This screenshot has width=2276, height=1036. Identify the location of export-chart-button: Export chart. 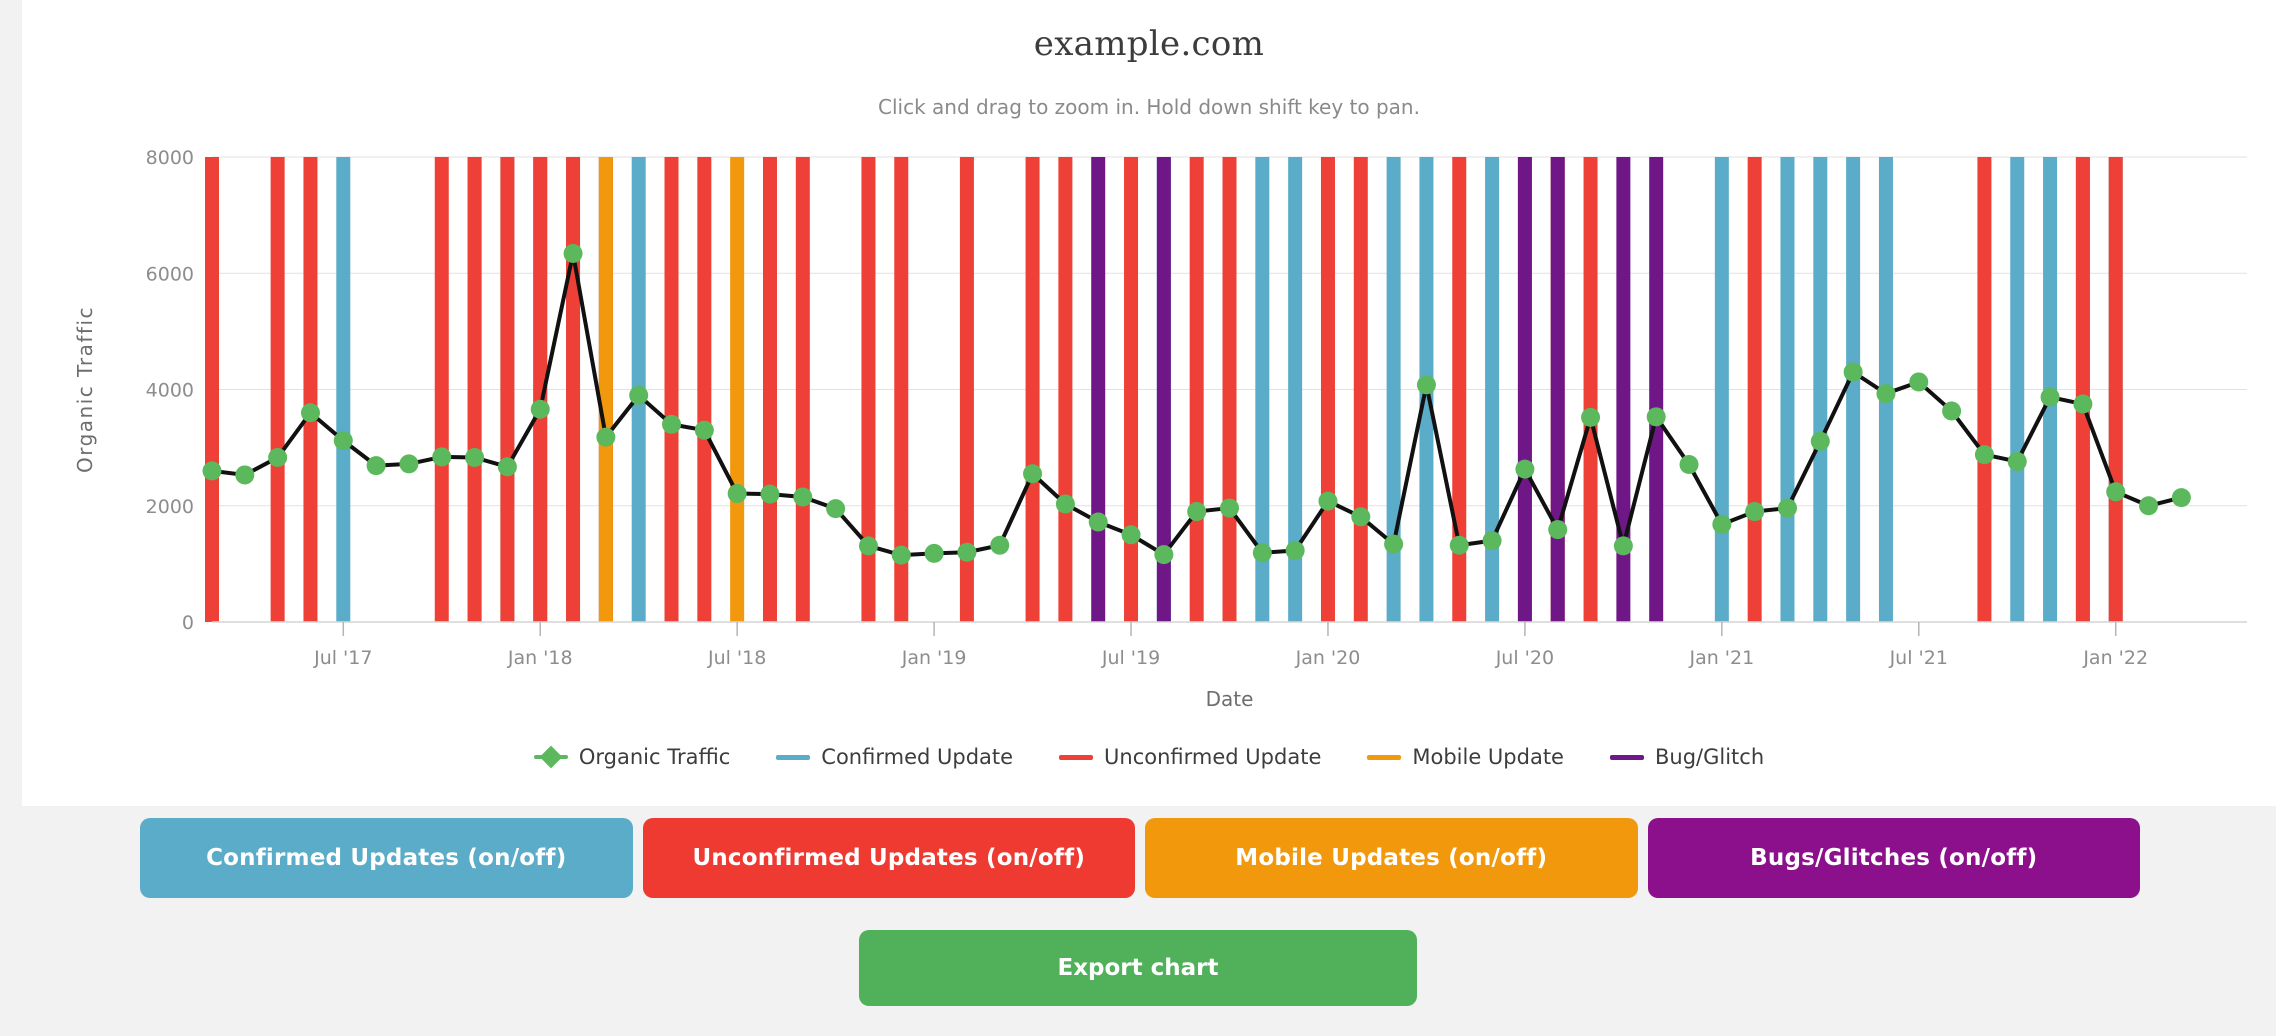
(1138, 968).